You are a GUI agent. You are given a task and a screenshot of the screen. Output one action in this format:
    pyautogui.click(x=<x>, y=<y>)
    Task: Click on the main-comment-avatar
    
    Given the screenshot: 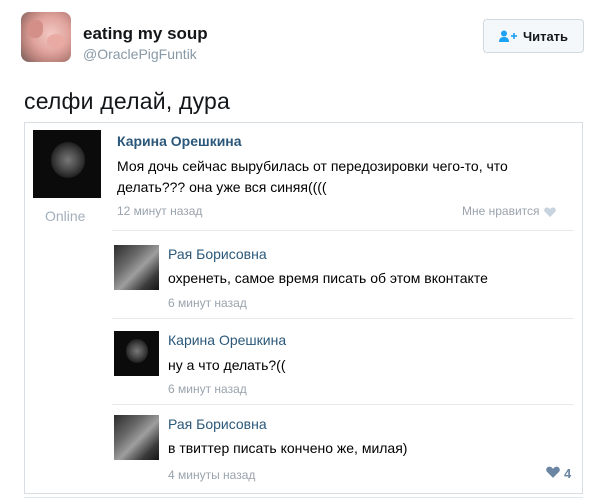 What is the action you would take?
    pyautogui.click(x=67, y=164)
    